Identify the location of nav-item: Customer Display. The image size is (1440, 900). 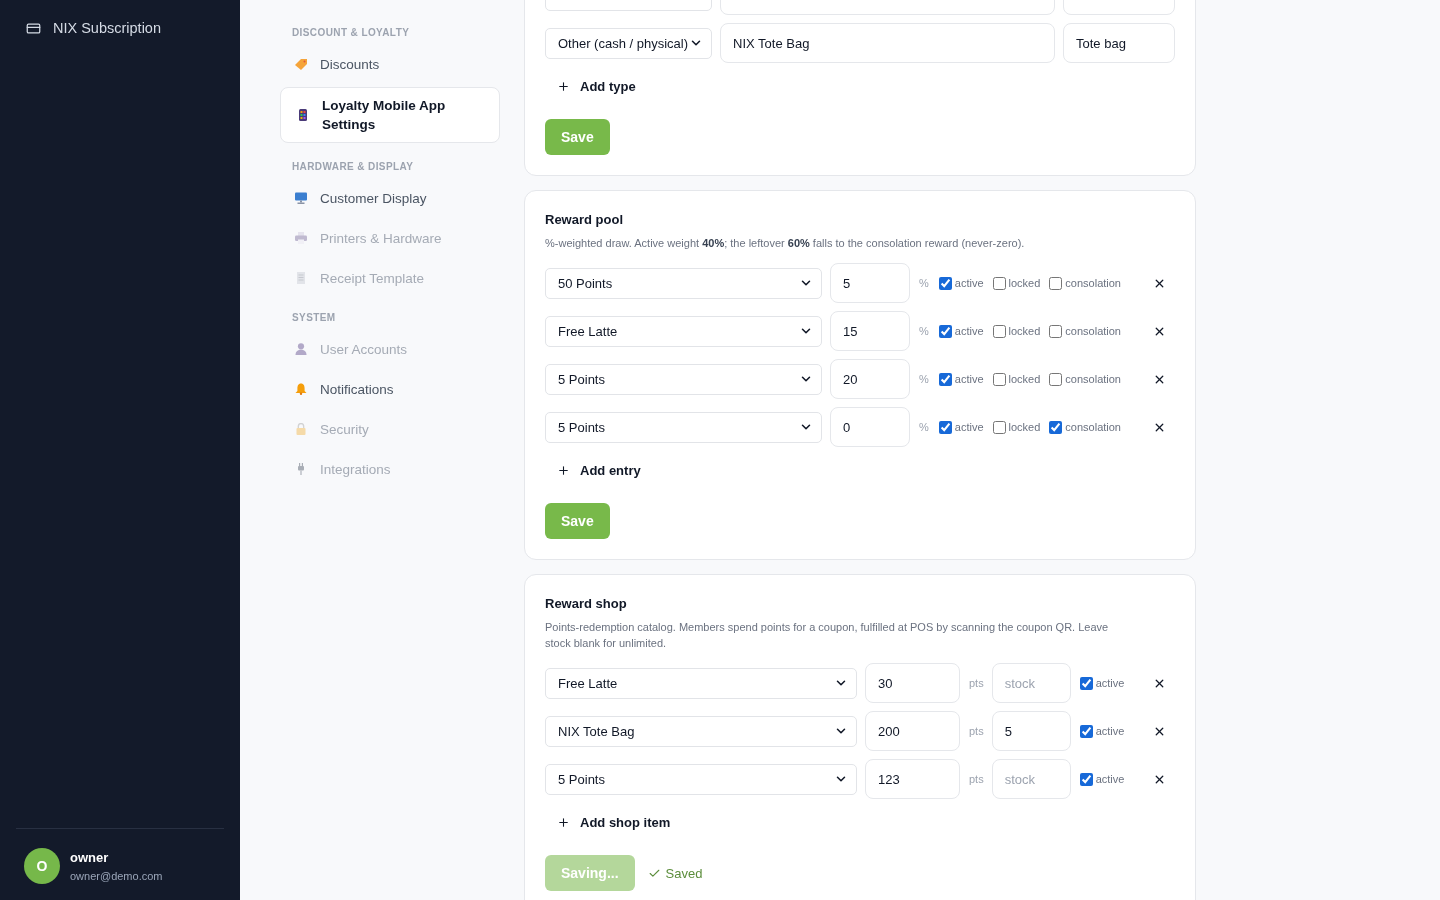
(390, 198).